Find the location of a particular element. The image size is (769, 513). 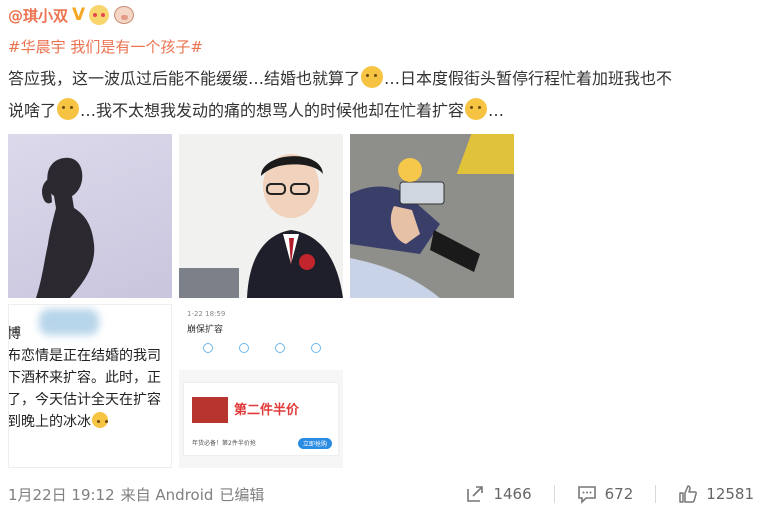

image-thumbnail-man-with-laptop is located at coordinates (261, 216).